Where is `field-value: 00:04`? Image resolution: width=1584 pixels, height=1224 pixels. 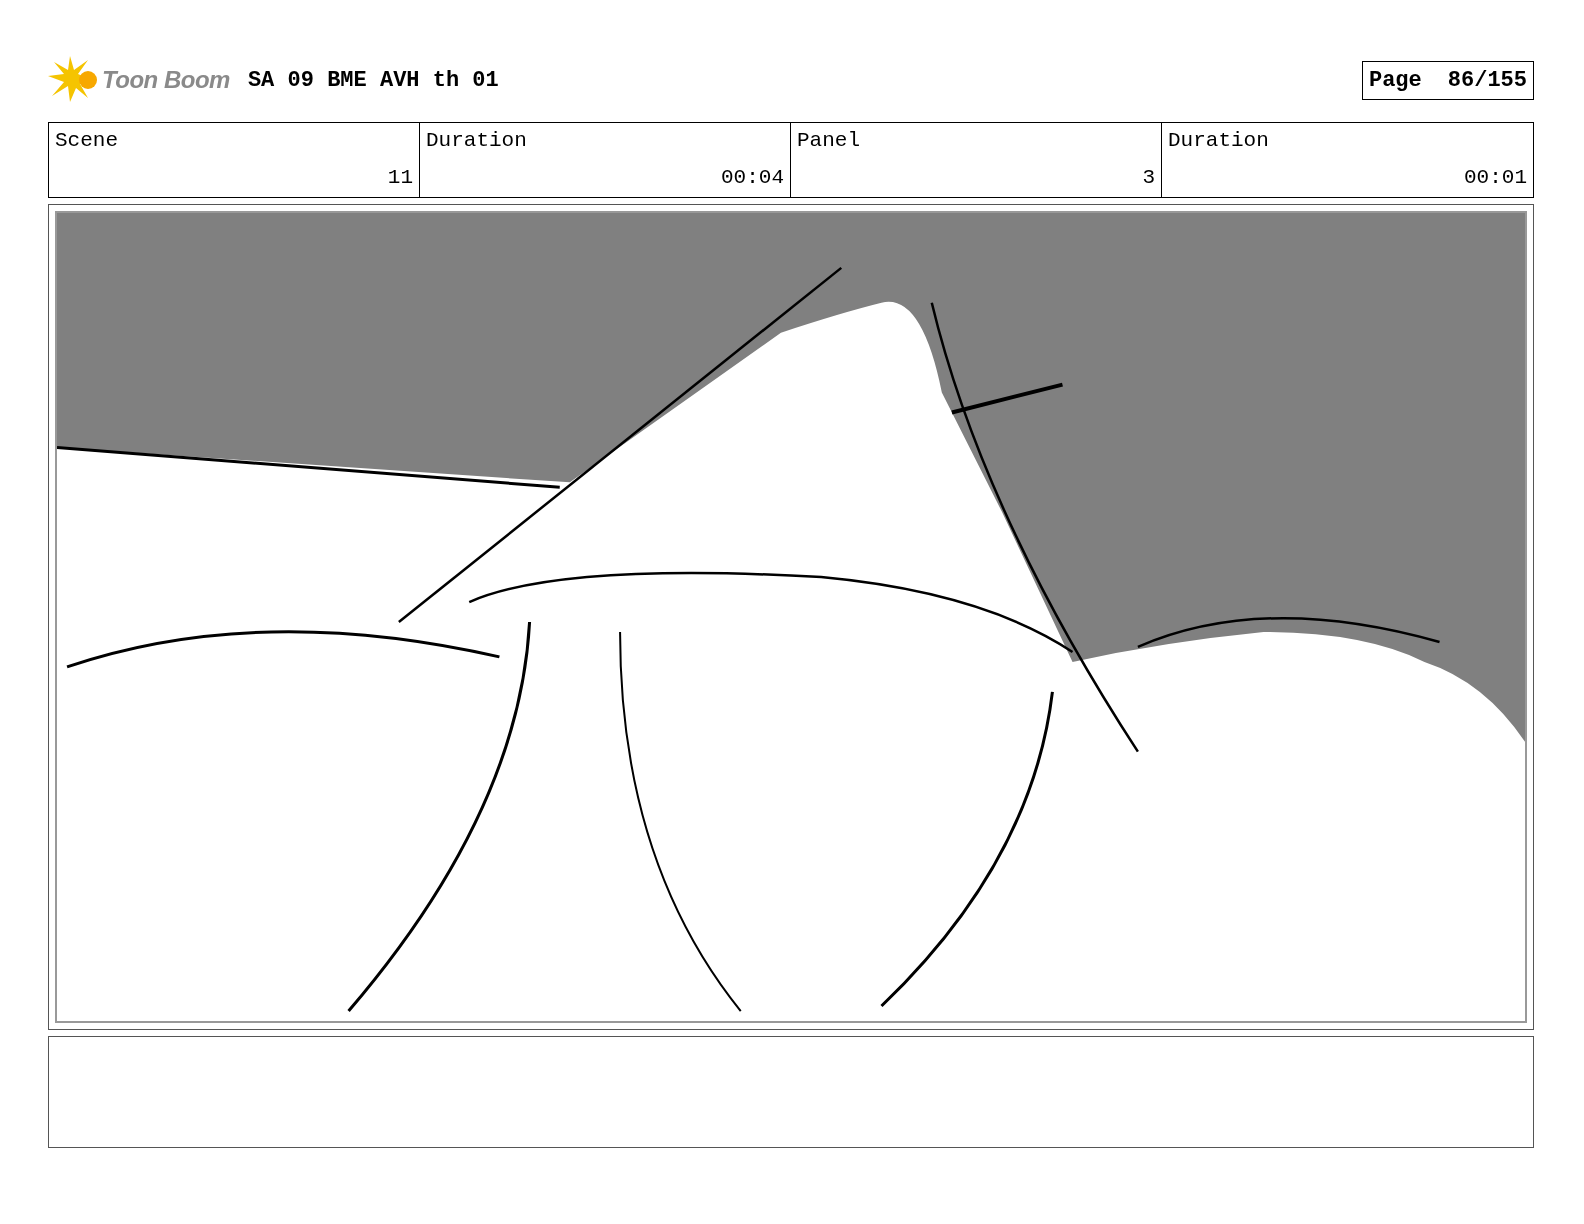 field-value: 00:04 is located at coordinates (752, 177).